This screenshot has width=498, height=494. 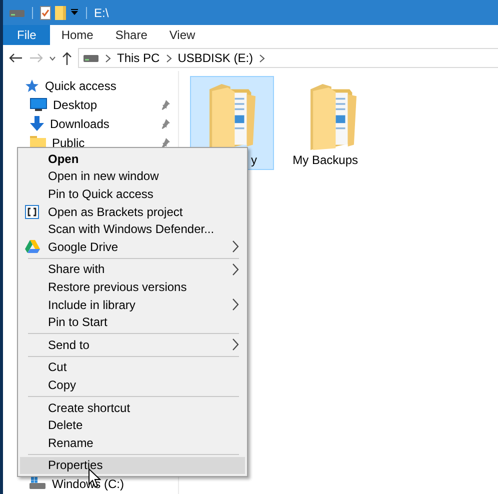 What do you see at coordinates (131, 35) in the screenshot?
I see `ribbon-tab: Share` at bounding box center [131, 35].